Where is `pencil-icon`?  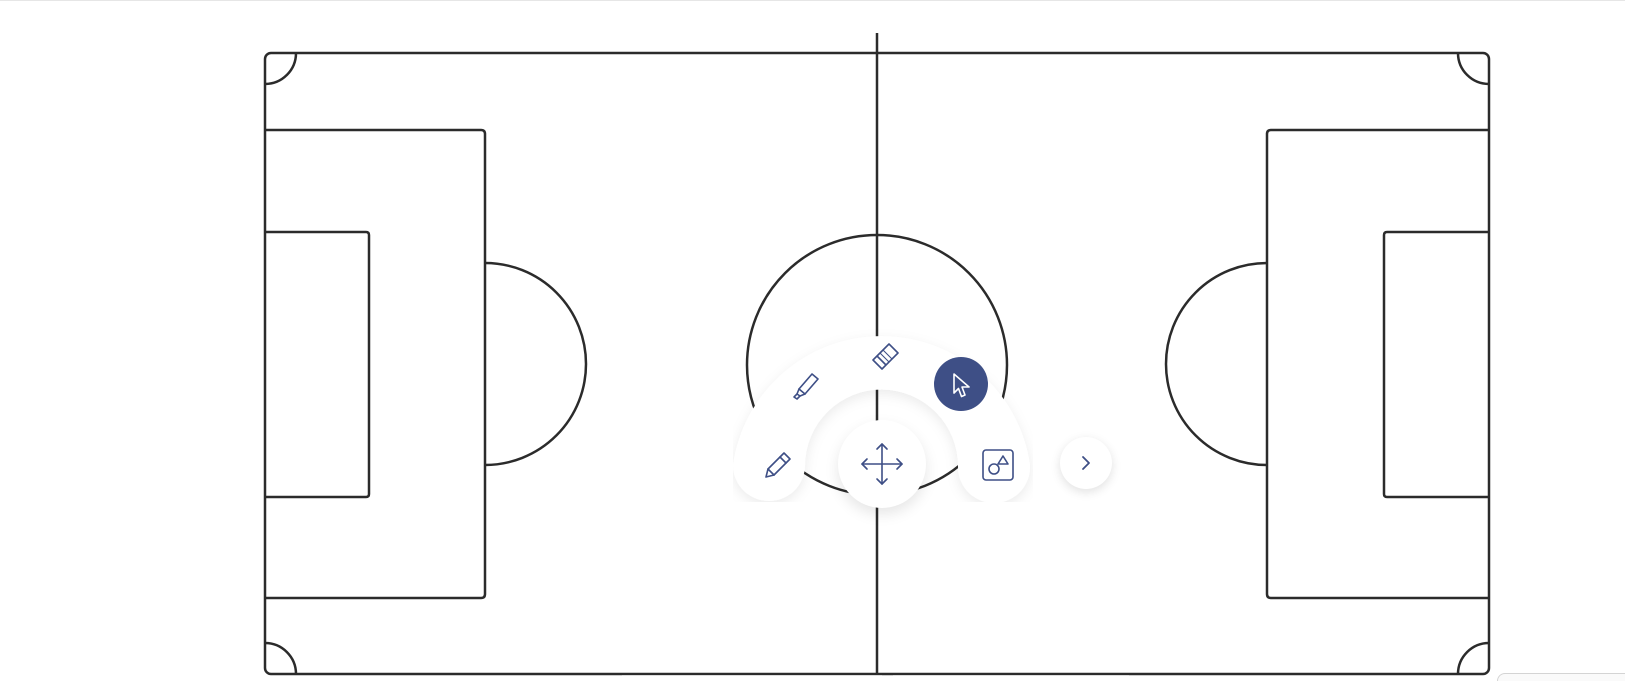 pencil-icon is located at coordinates (778, 465).